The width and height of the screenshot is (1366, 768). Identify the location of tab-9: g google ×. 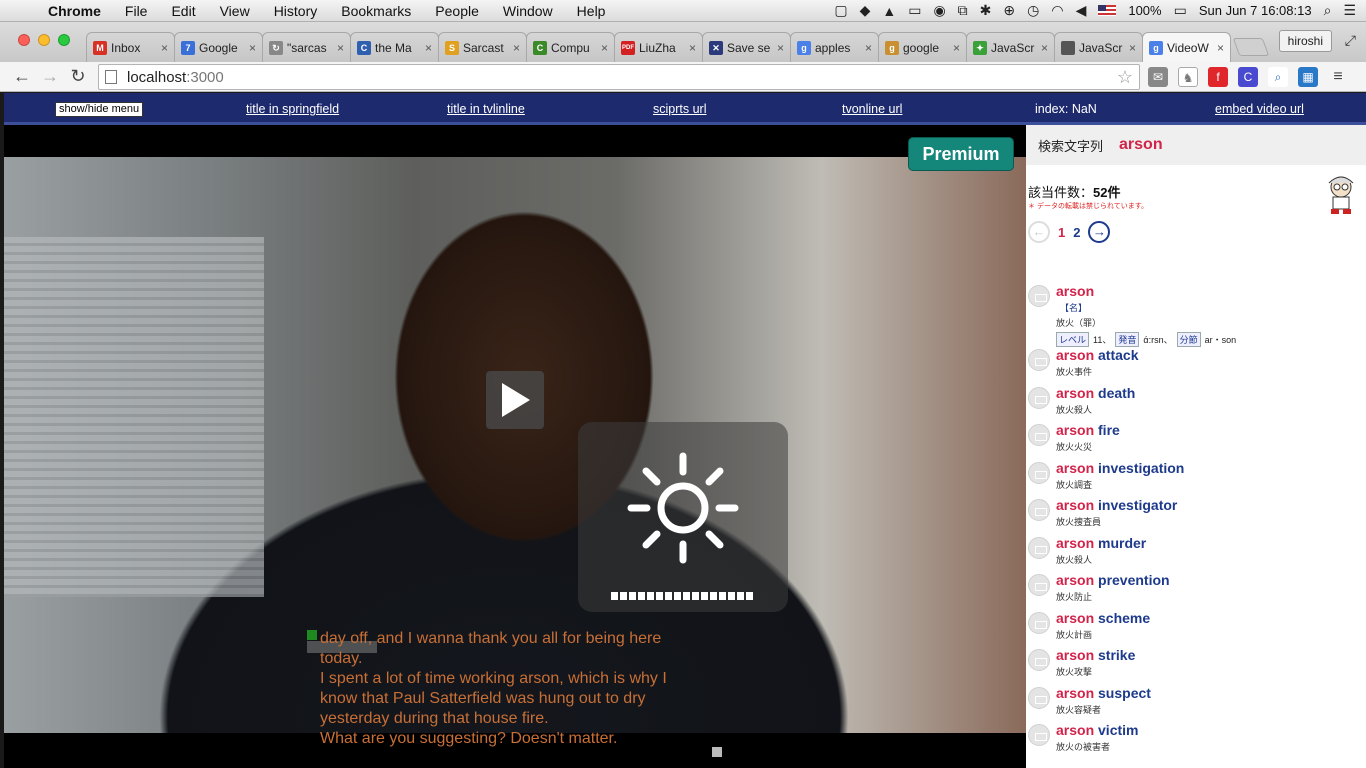
(922, 47).